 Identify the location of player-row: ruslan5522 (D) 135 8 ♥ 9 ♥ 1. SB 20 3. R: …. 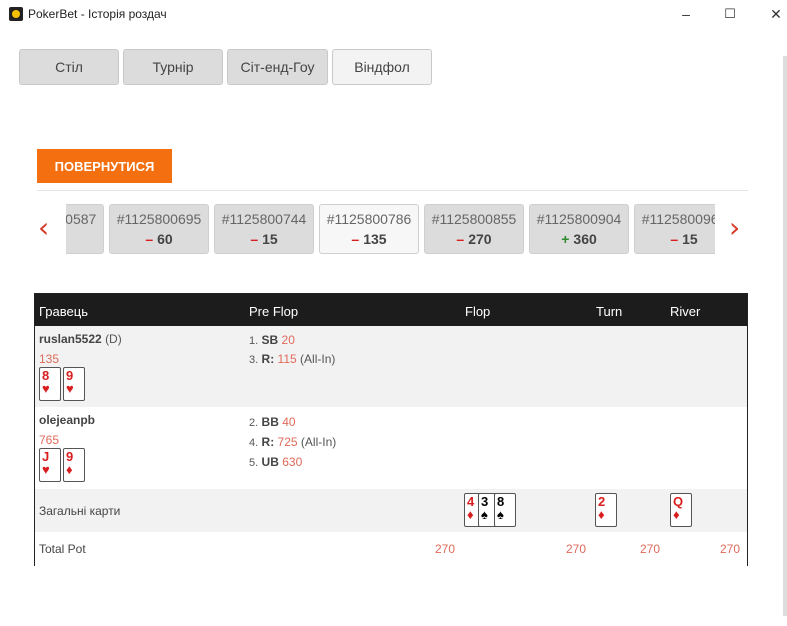
(391, 366).